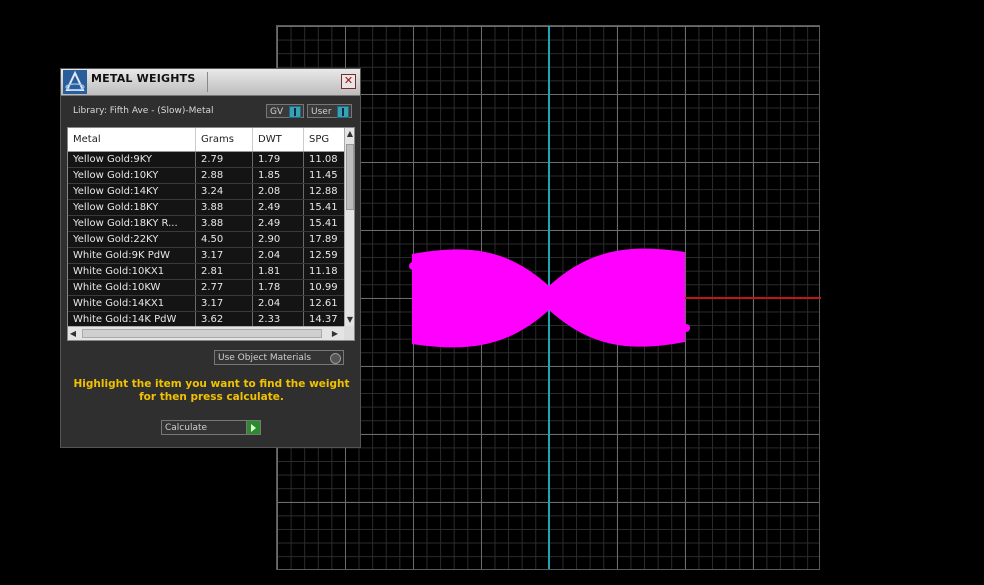 This screenshot has width=984, height=585. What do you see at coordinates (253, 427) in the screenshot?
I see `play-arrow-icon` at bounding box center [253, 427].